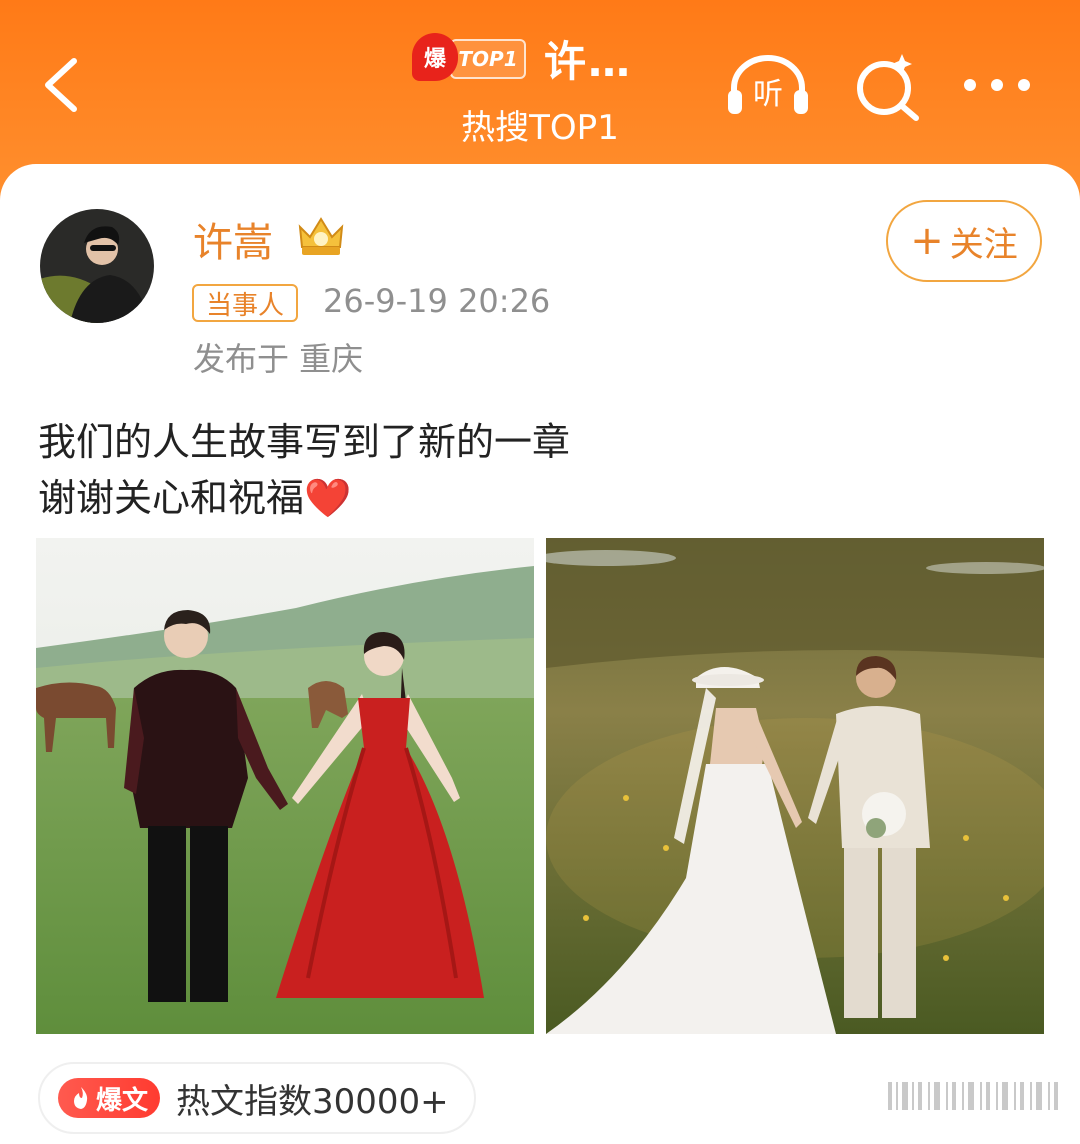 Image resolution: width=1080 pixels, height=1144 pixels. Describe the element at coordinates (321, 236) in the screenshot. I see `crown-vip-icon` at that location.